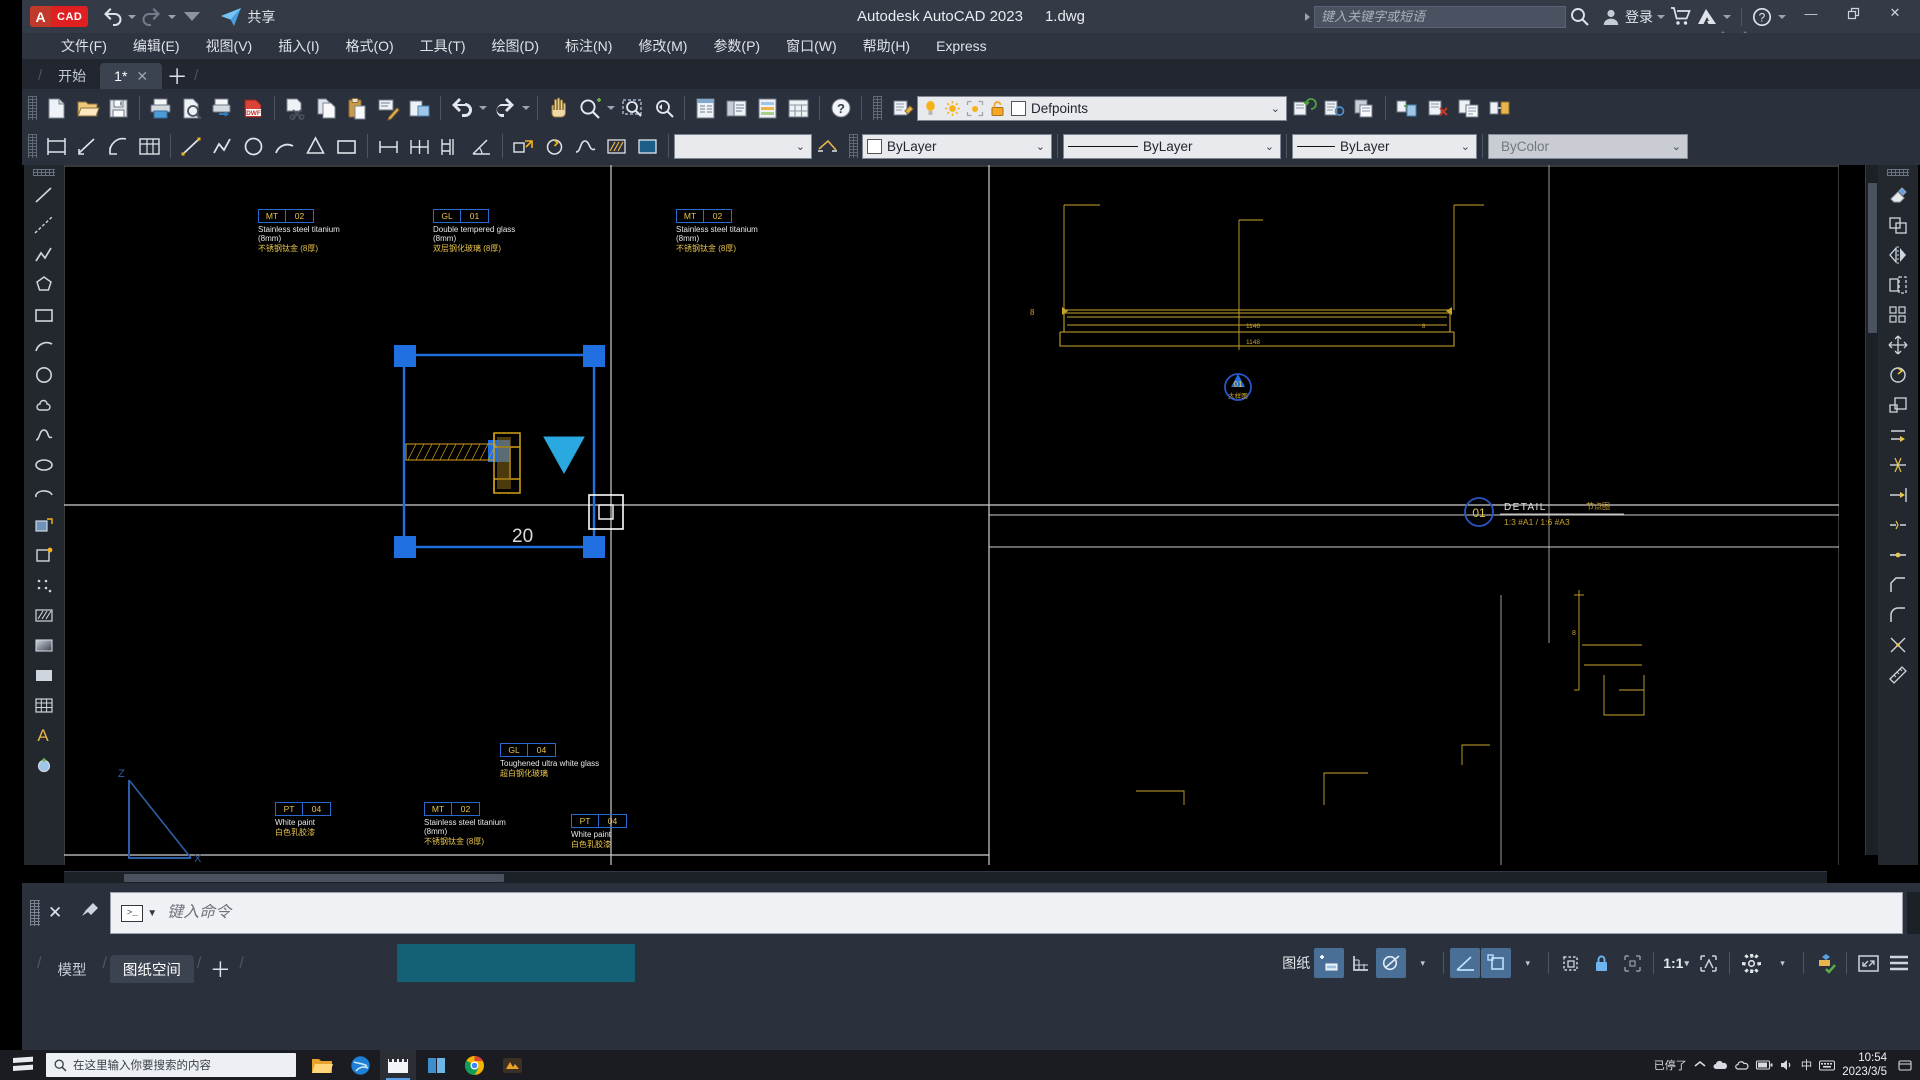 The width and height of the screenshot is (1920, 1080). Describe the element at coordinates (44, 644) in the screenshot. I see `gradient-tool-icon` at that location.